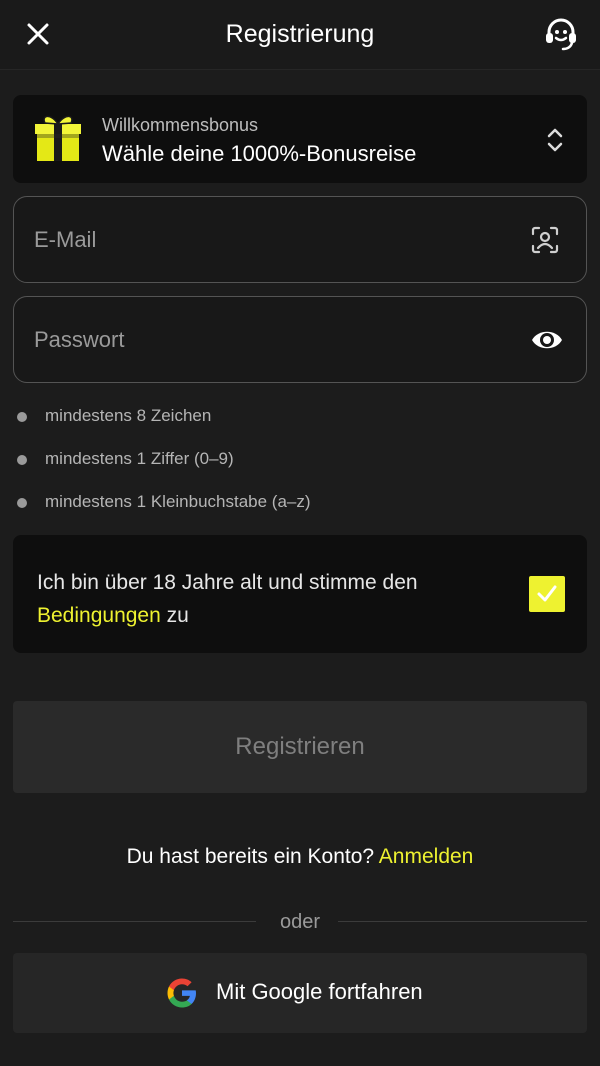 The width and height of the screenshot is (600, 1066). I want to click on requirement-text: mindestens 1 Kleinbuchstabe (a–z), so click(178, 501).